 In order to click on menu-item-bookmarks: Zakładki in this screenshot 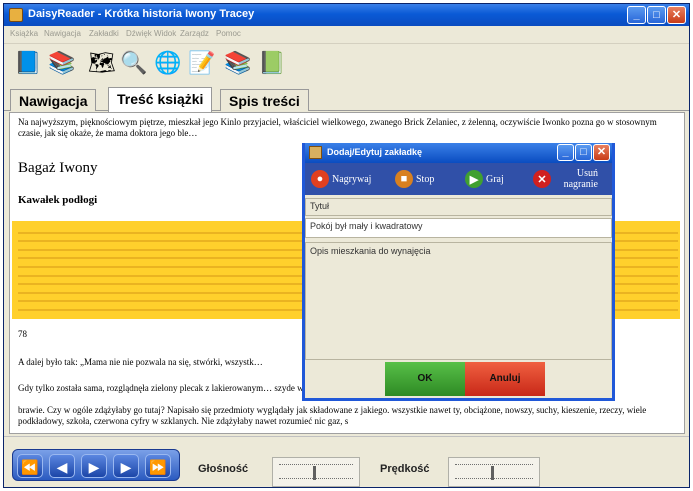, I will do `click(104, 33)`.